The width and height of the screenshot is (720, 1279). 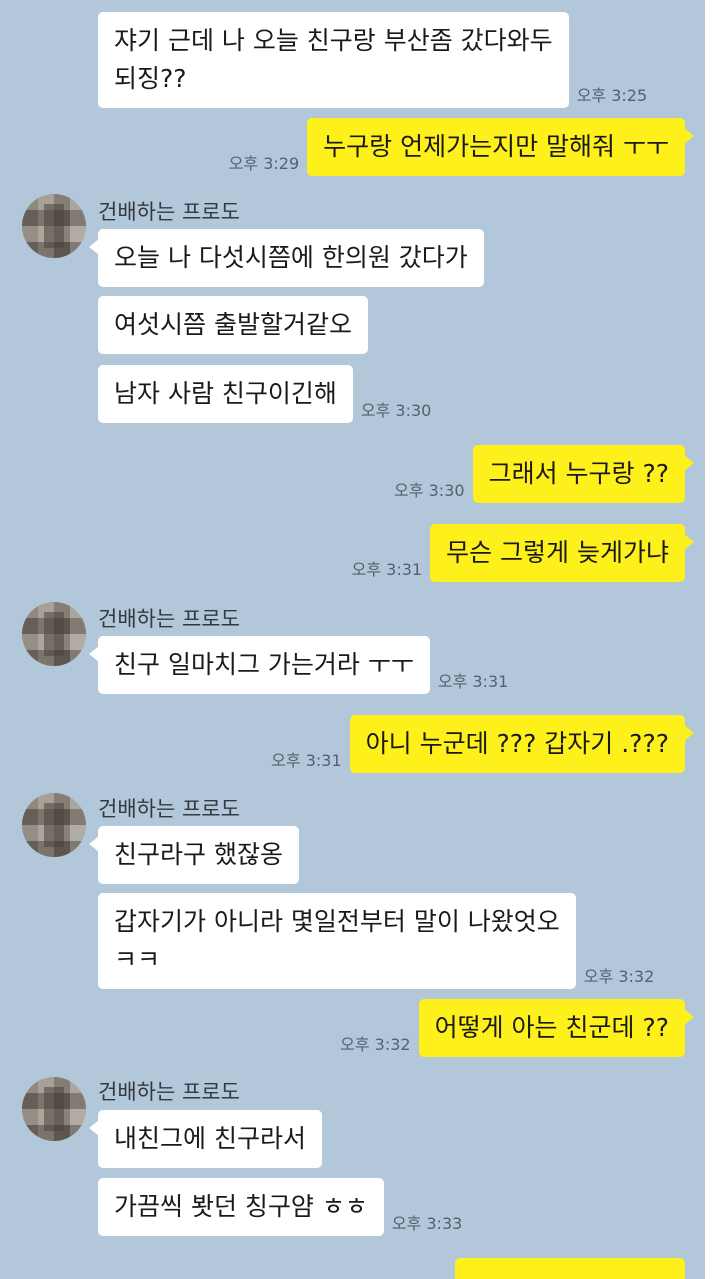 I want to click on message-time: 오후 3:29, so click(x=264, y=163).